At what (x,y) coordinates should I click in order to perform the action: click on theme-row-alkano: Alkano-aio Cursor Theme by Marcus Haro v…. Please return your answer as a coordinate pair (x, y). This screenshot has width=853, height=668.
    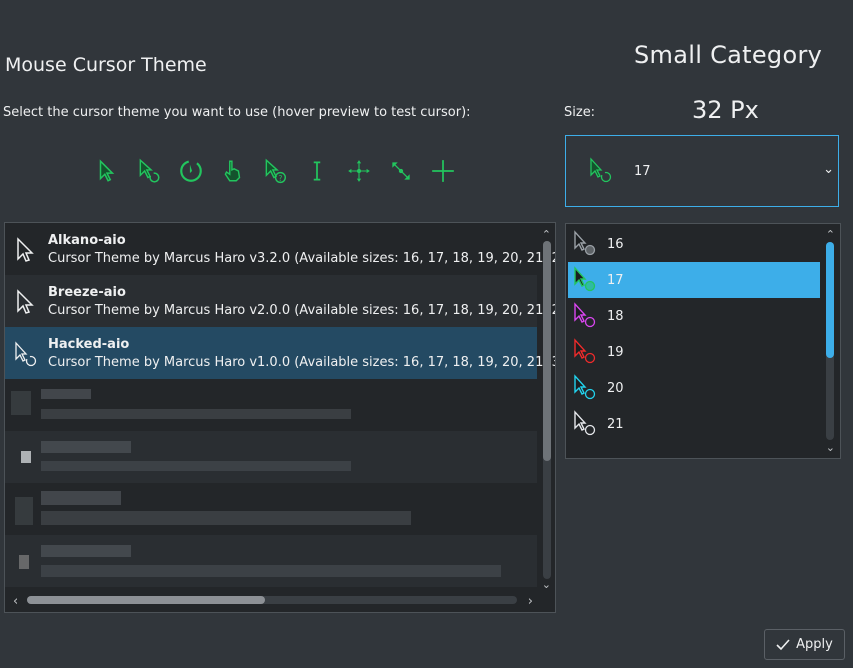
    Looking at the image, I should click on (280, 249).